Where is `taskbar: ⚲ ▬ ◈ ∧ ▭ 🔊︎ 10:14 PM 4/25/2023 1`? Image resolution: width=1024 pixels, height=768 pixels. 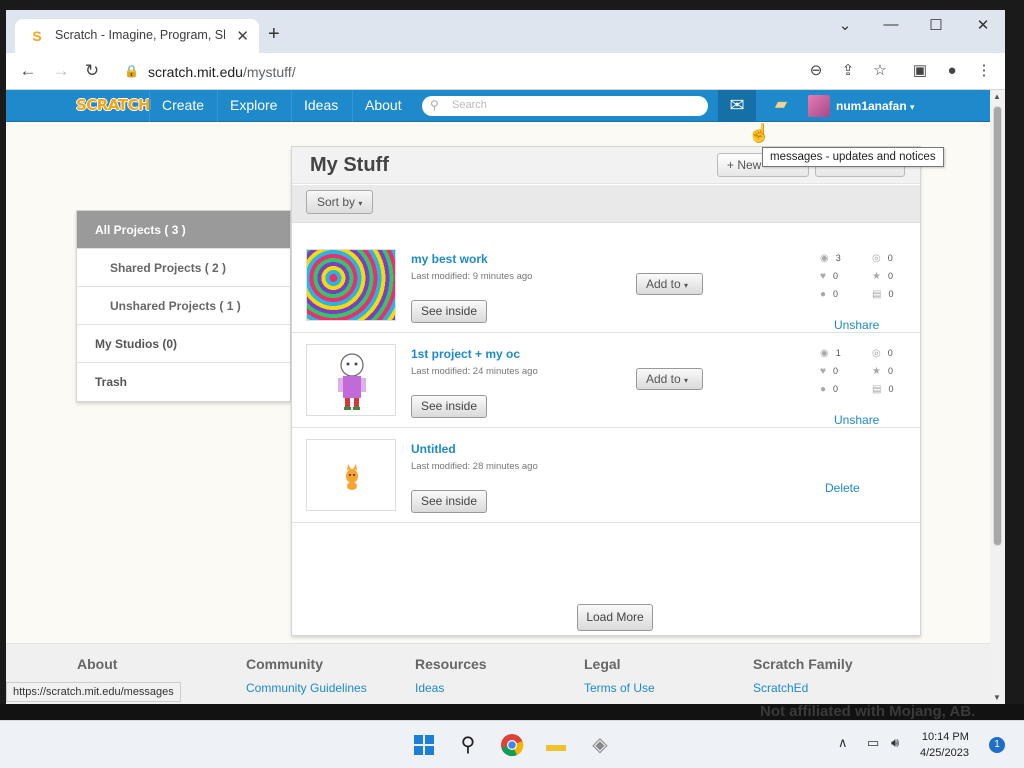
taskbar: ⚲ ▬ ◈ ∧ ▭ 🔊︎ 10:14 PM 4/25/2023 1 is located at coordinates (512, 744).